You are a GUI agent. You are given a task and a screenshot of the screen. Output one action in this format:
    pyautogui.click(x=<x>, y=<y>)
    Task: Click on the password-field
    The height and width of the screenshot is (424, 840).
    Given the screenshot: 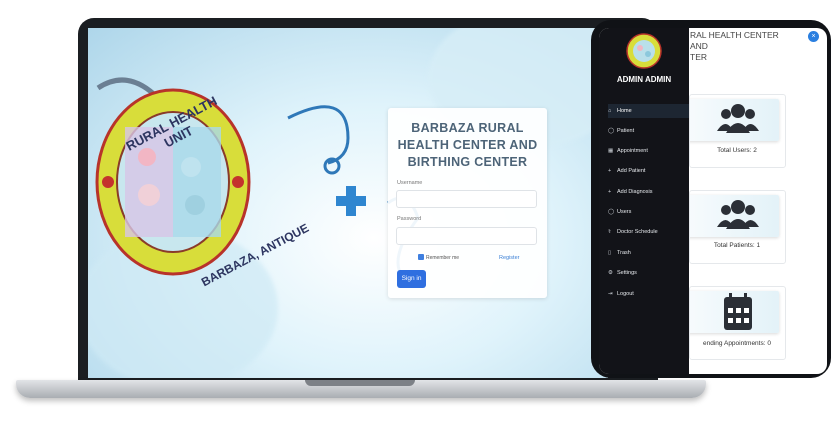 What is the action you would take?
    pyautogui.click(x=466, y=236)
    